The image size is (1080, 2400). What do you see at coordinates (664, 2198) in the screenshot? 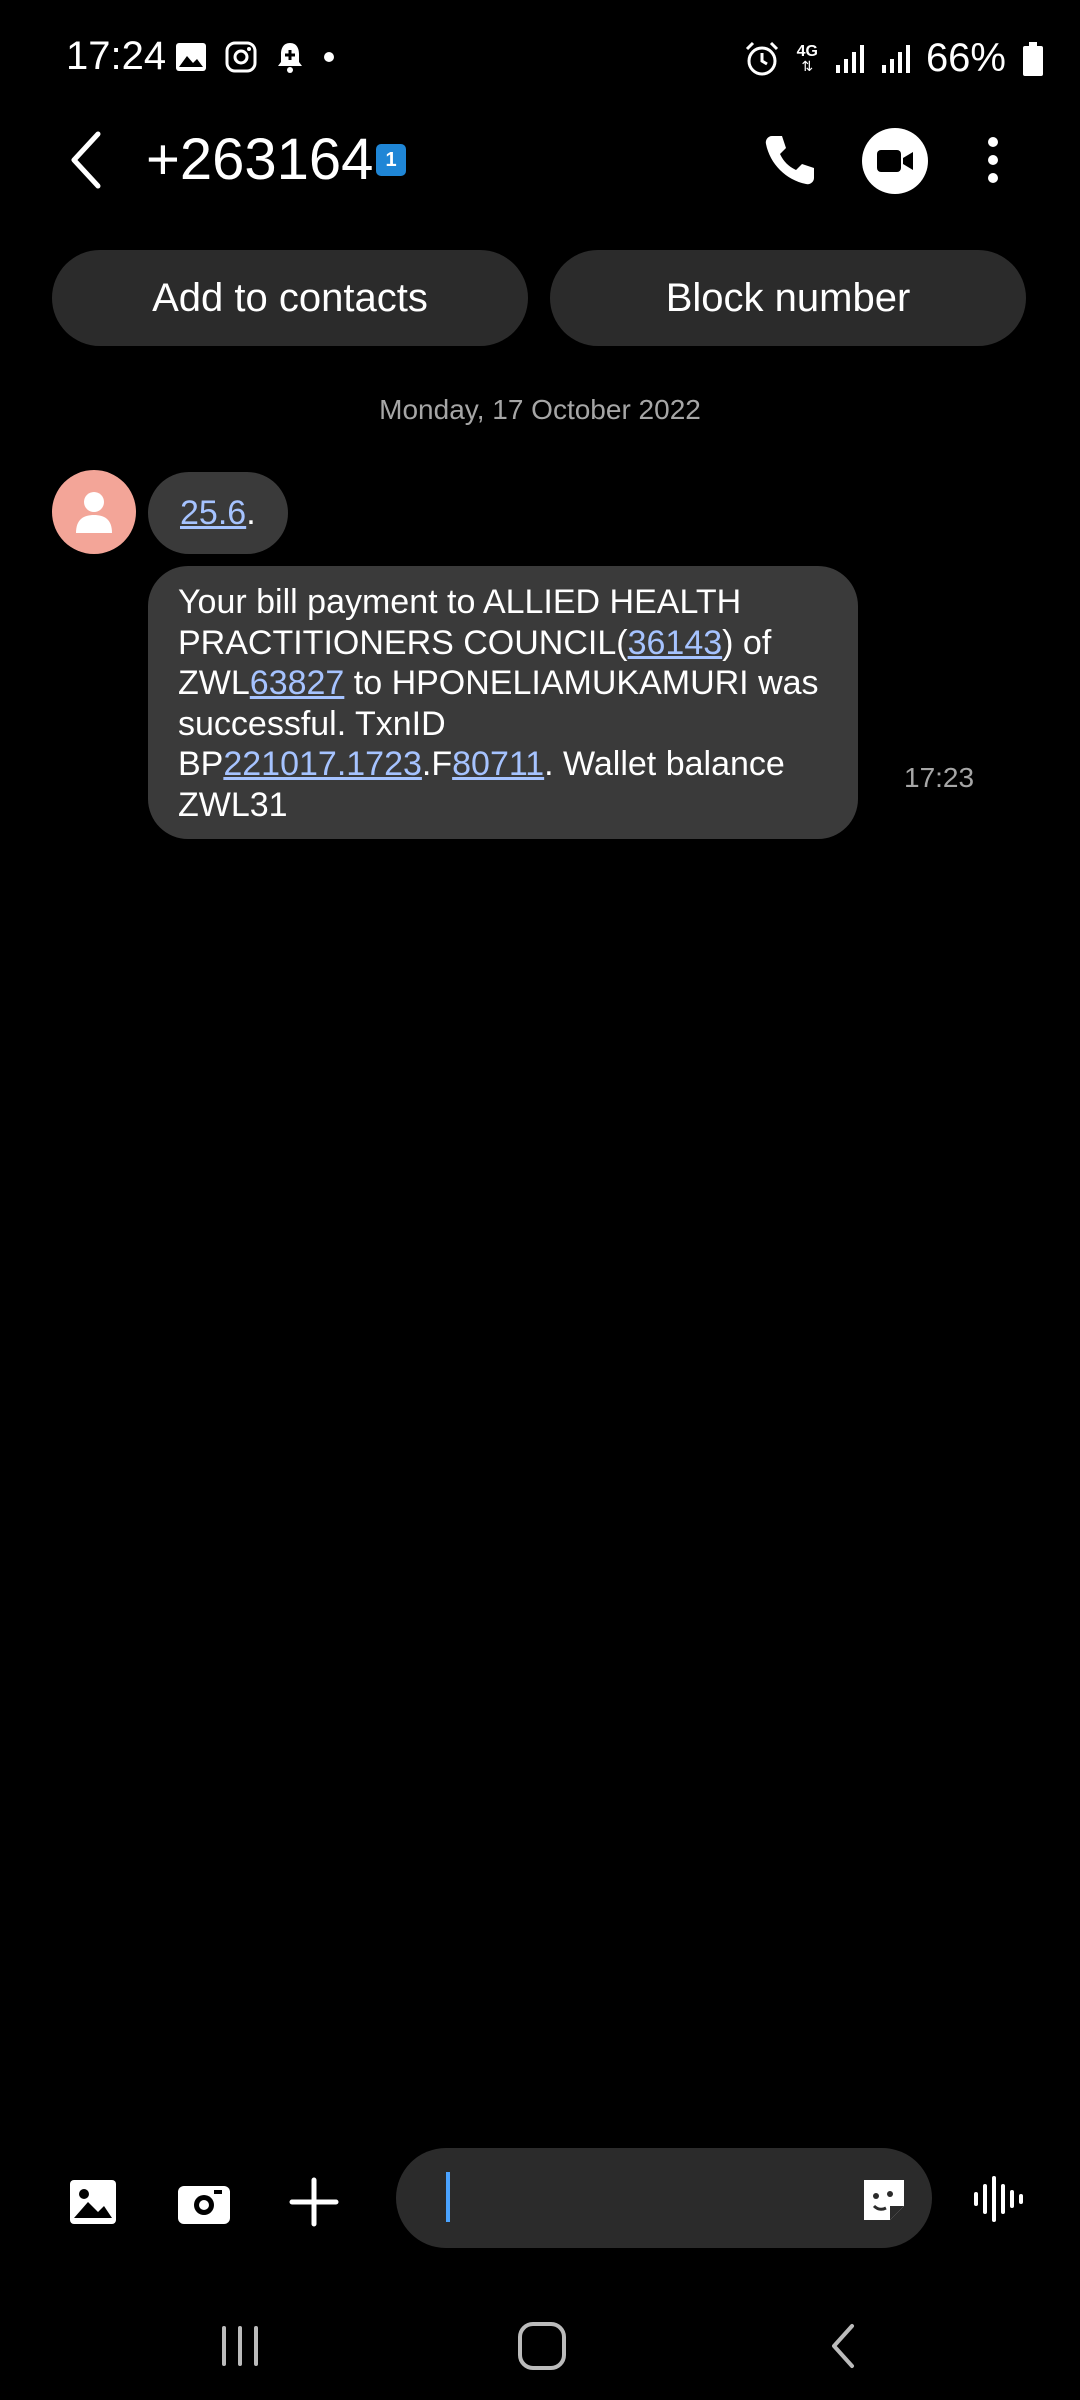
I see `message-input` at bounding box center [664, 2198].